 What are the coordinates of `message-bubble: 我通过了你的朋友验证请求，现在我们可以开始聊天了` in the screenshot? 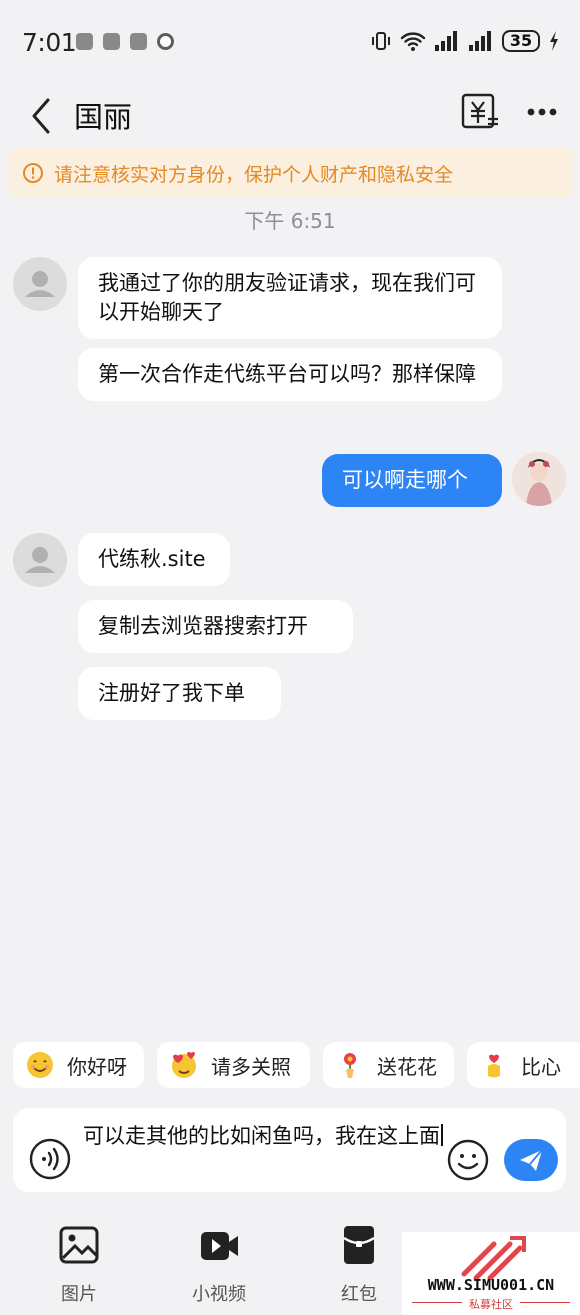 It's located at (290, 298).